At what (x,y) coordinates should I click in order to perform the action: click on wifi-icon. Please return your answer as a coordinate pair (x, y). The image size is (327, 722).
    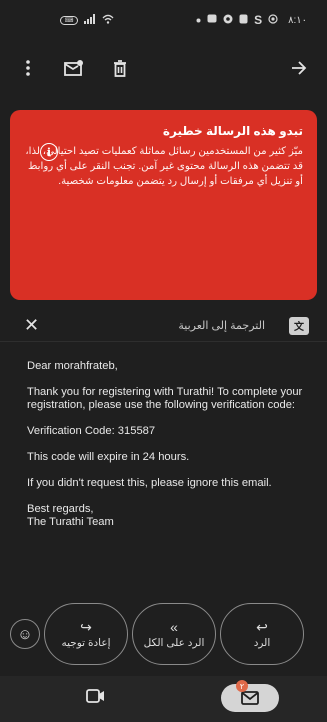
    Looking at the image, I should click on (108, 20).